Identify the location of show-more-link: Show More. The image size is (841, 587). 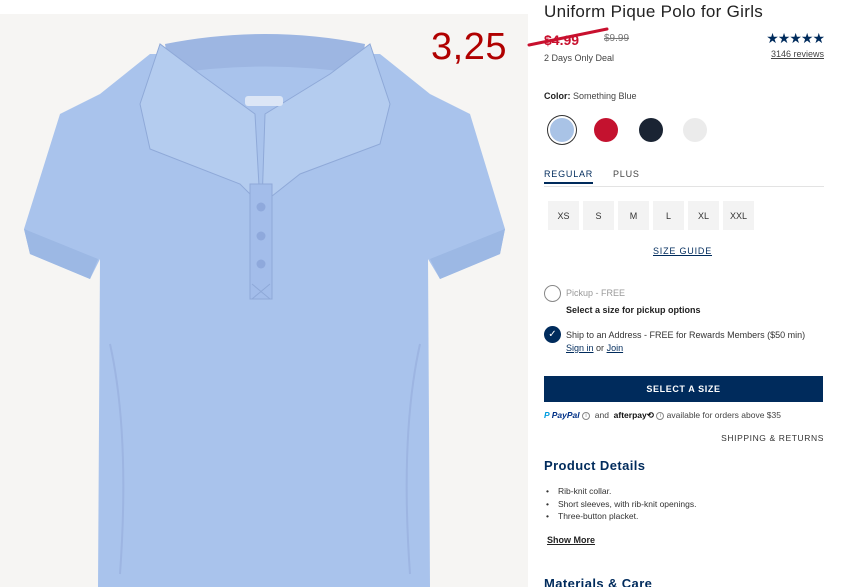
(571, 540).